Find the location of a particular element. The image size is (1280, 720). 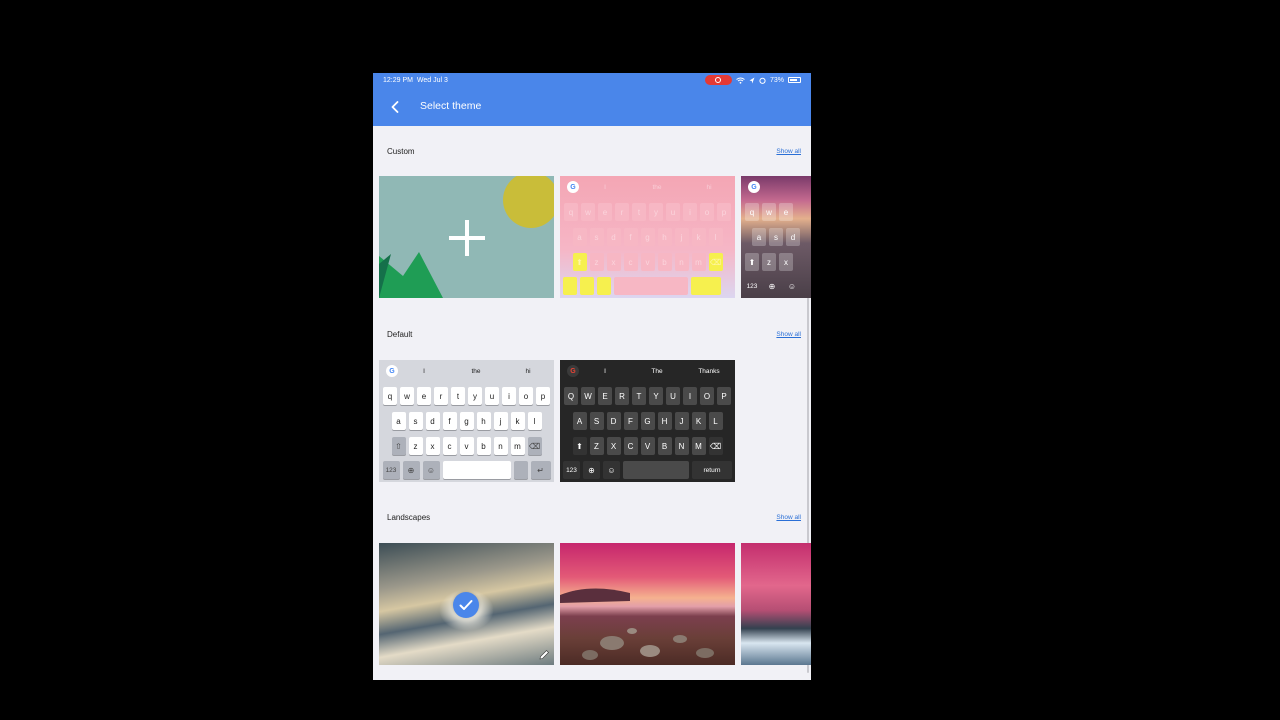

key-row-3: ⬆ Z X C V B N M ⌫ is located at coordinates (647, 446).